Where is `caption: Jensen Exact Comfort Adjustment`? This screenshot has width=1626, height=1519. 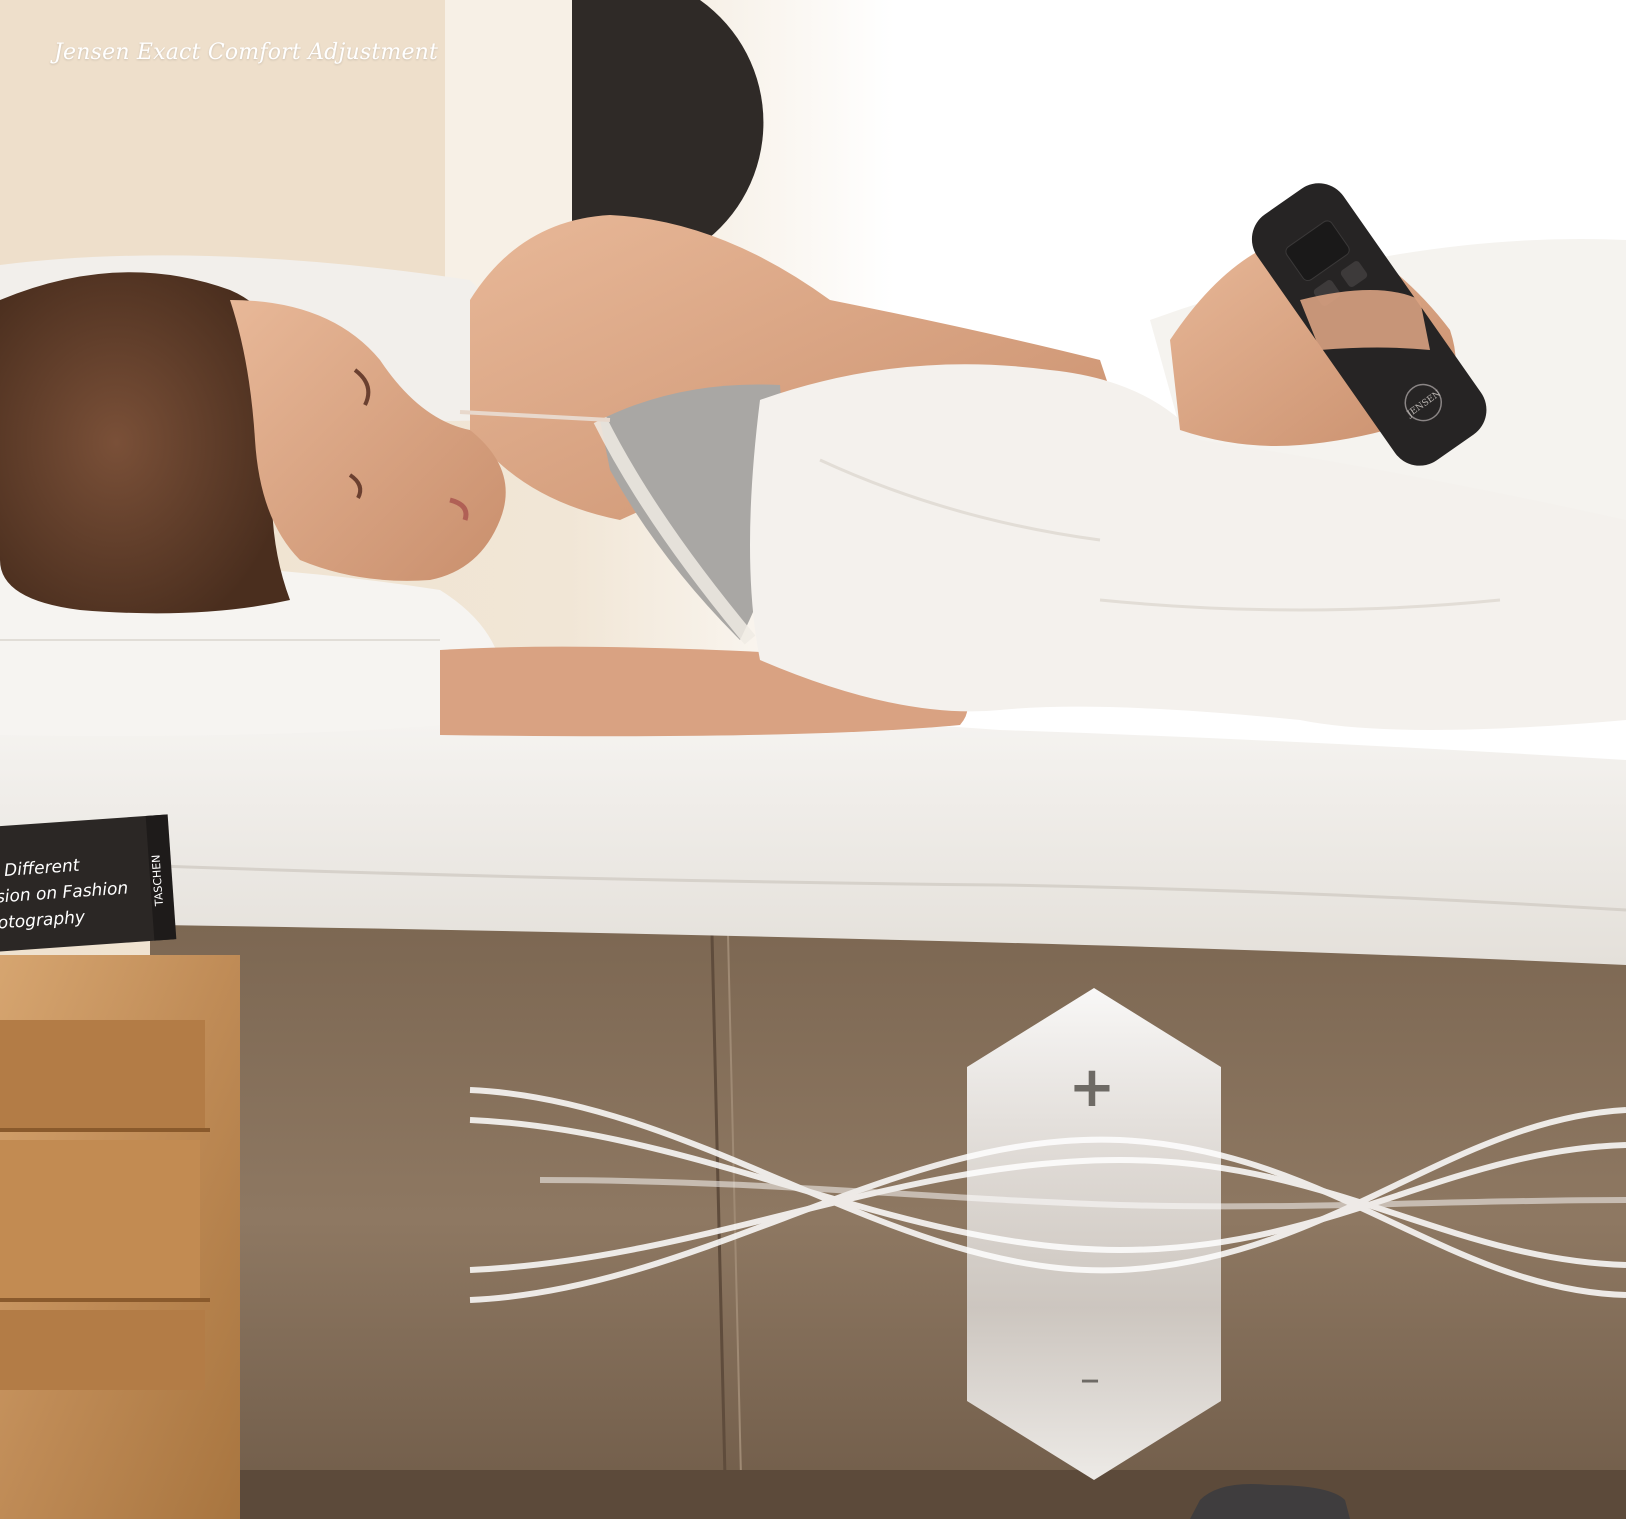 caption: Jensen Exact Comfort Adjustment is located at coordinates (246, 52).